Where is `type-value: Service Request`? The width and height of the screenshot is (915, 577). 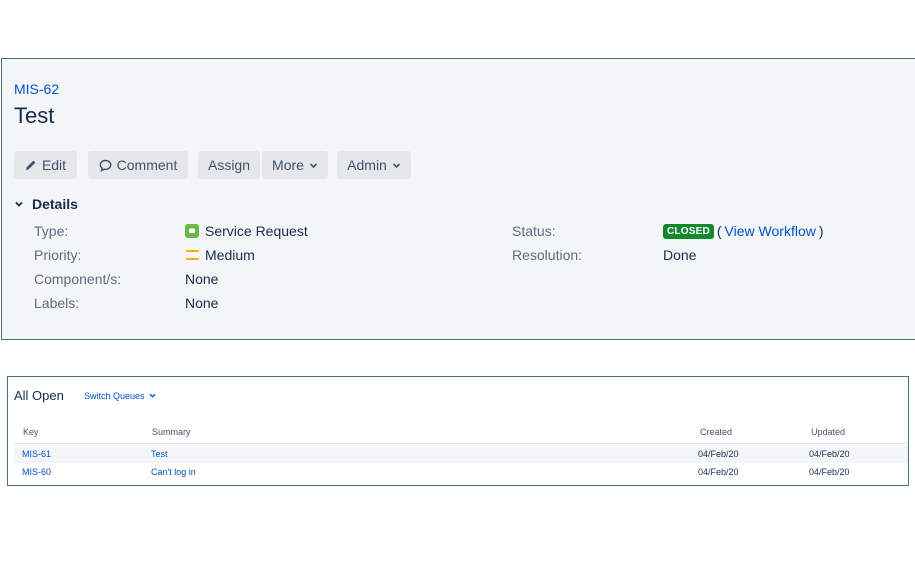 type-value: Service Request is located at coordinates (246, 231).